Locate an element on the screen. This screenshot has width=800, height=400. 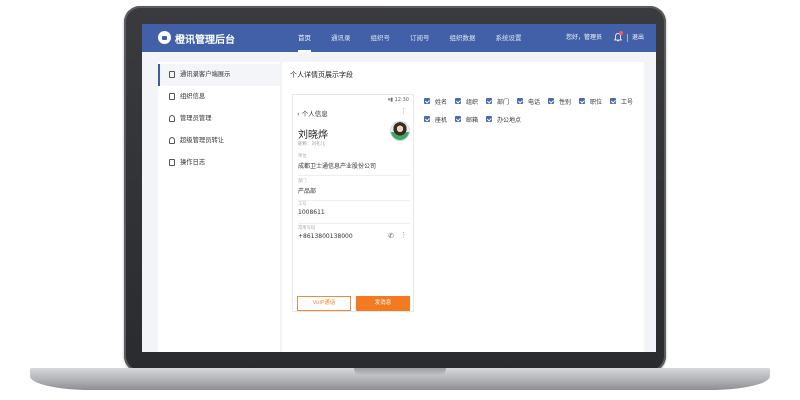
checkbox-label: 办公地点 is located at coordinates (509, 120).